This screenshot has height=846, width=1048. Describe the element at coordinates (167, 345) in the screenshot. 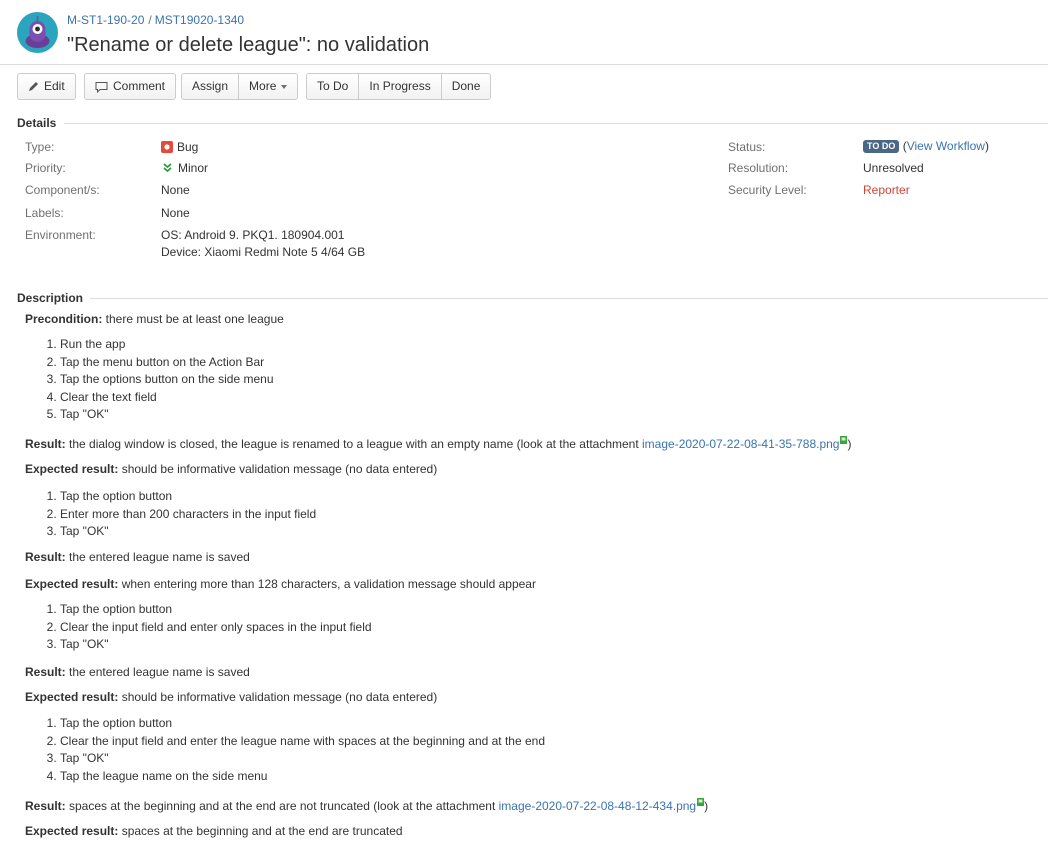

I see `list-item: Run the app` at that location.